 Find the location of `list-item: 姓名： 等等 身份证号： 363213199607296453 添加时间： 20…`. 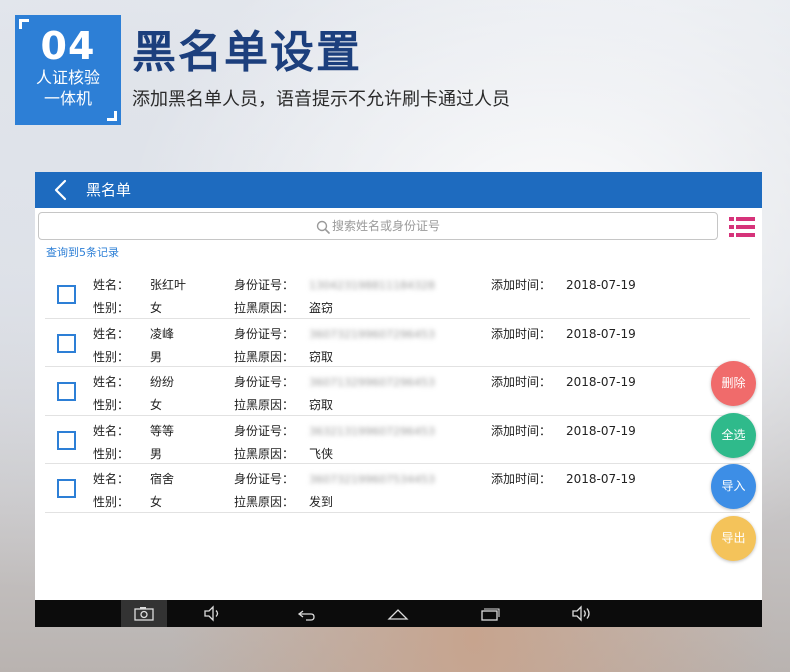

list-item: 姓名： 等等 身份证号： 363213199607296453 添加时间： 20… is located at coordinates (397, 440).